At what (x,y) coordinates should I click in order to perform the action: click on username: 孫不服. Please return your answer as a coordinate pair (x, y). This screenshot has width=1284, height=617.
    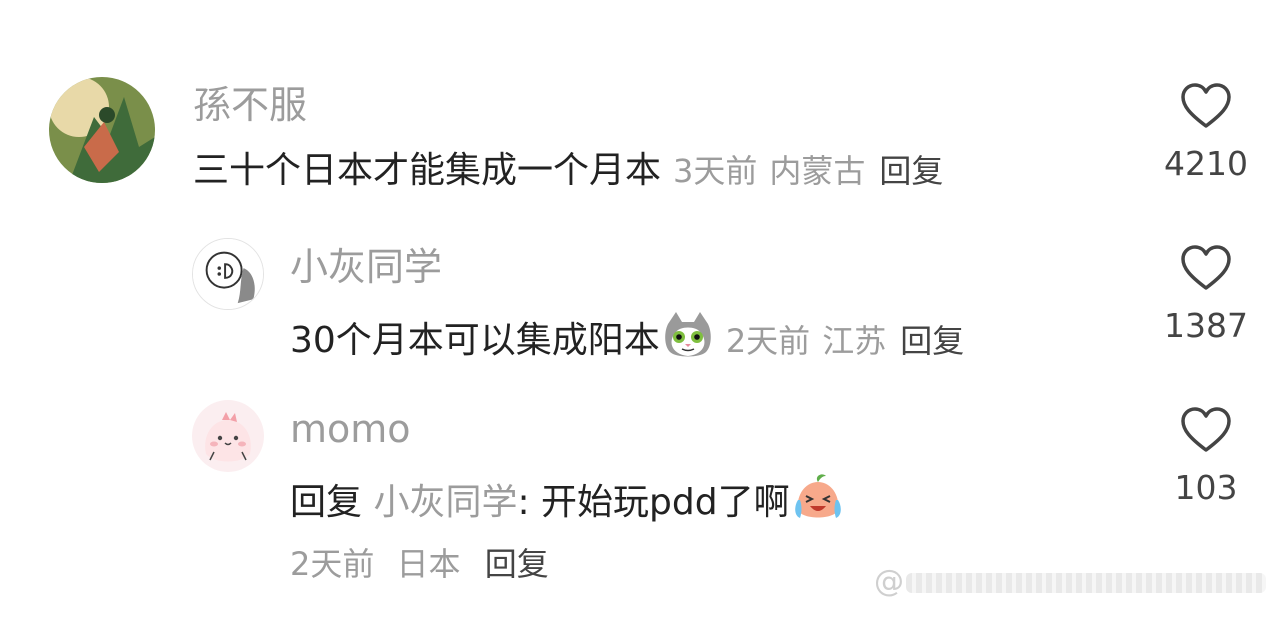
    Looking at the image, I should click on (250, 105).